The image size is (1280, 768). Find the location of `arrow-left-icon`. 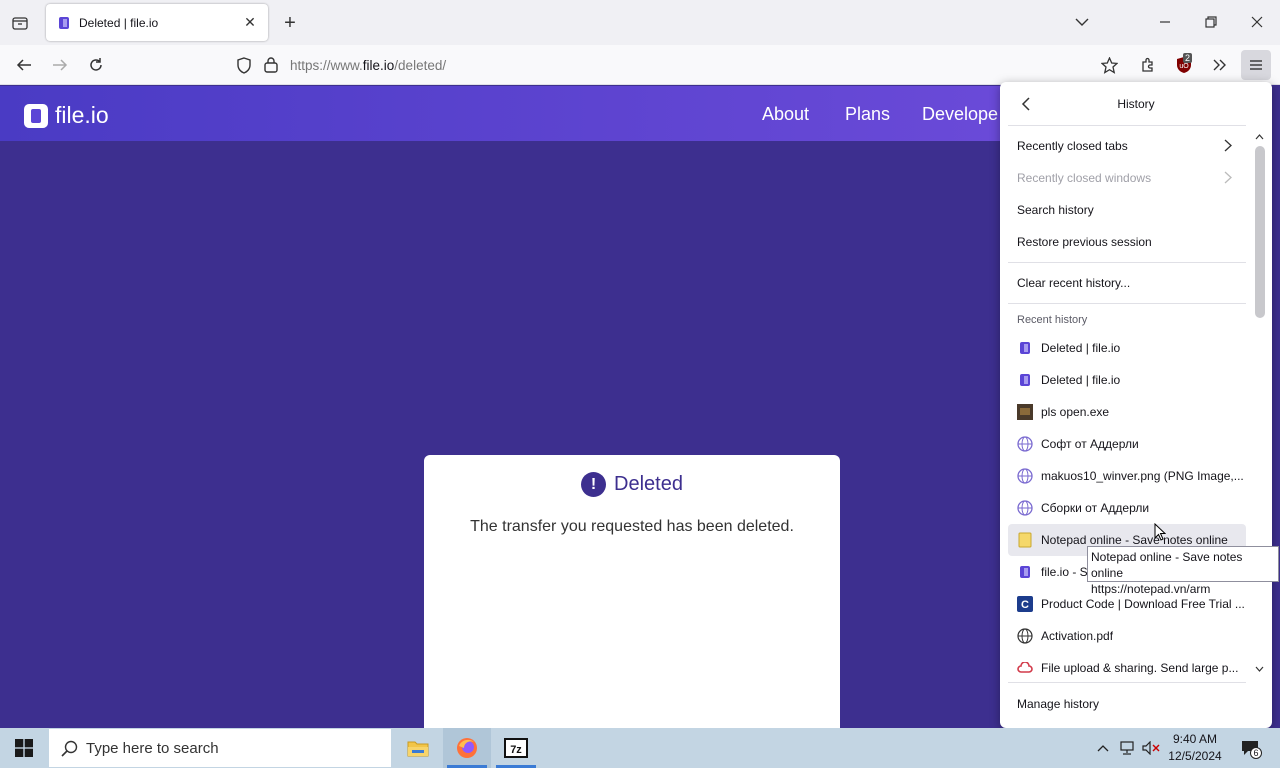

arrow-left-icon is located at coordinates (23, 65).